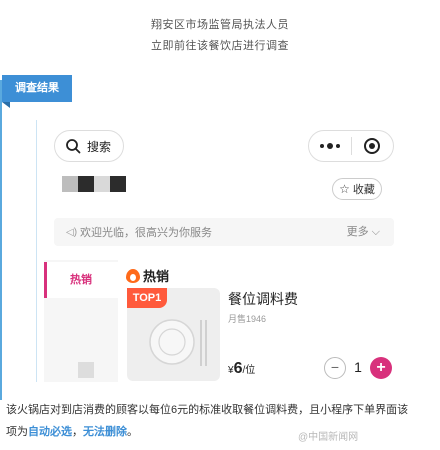 The width and height of the screenshot is (440, 450). What do you see at coordinates (220, 25) in the screenshot?
I see `header-line-1: 翔安区市场监管局执法人员` at bounding box center [220, 25].